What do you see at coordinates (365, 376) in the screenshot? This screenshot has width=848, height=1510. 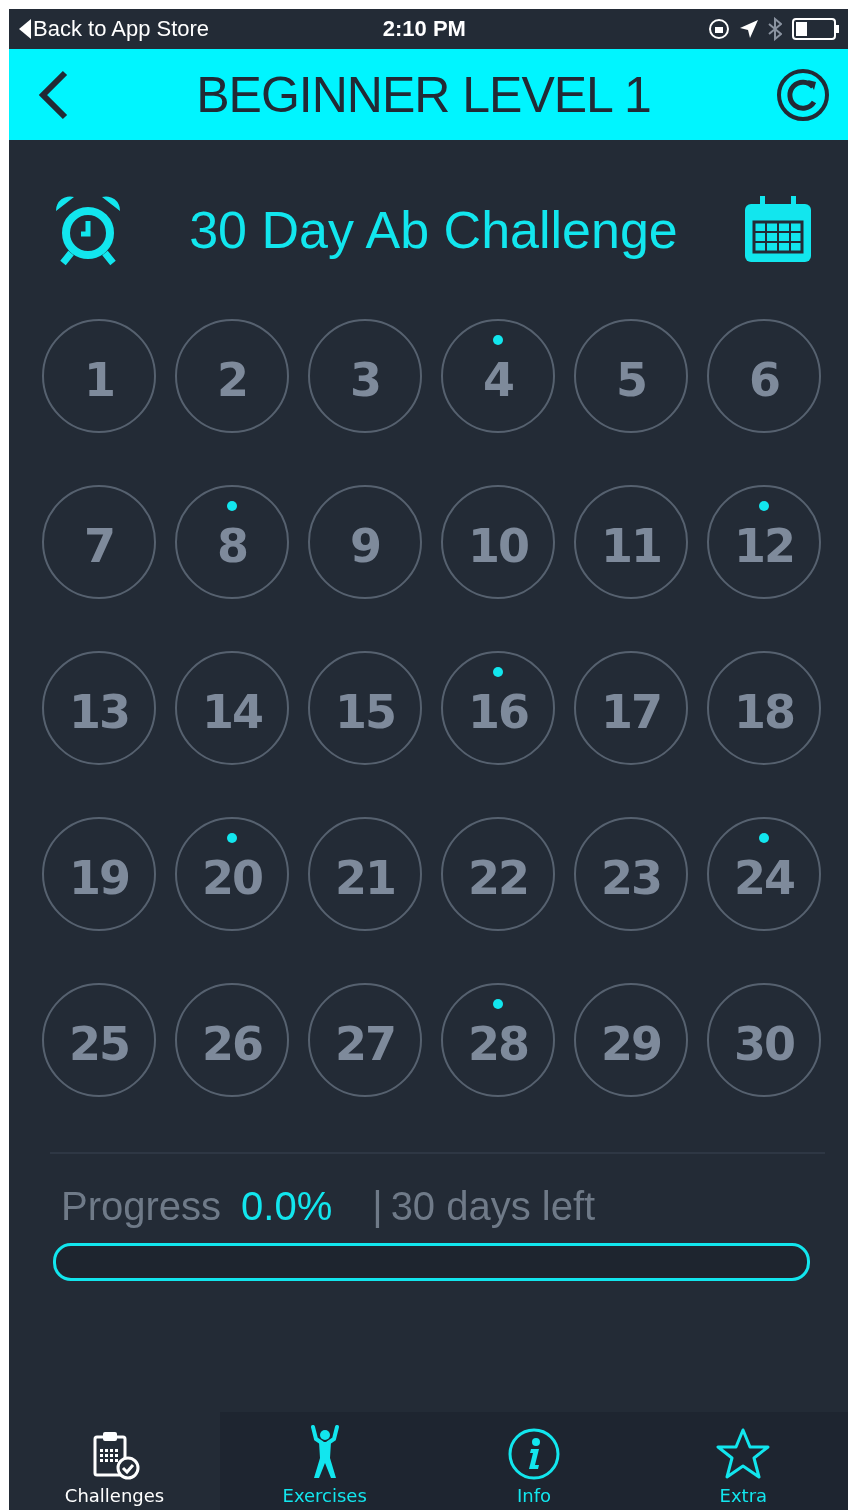 I see `day-button: 3` at bounding box center [365, 376].